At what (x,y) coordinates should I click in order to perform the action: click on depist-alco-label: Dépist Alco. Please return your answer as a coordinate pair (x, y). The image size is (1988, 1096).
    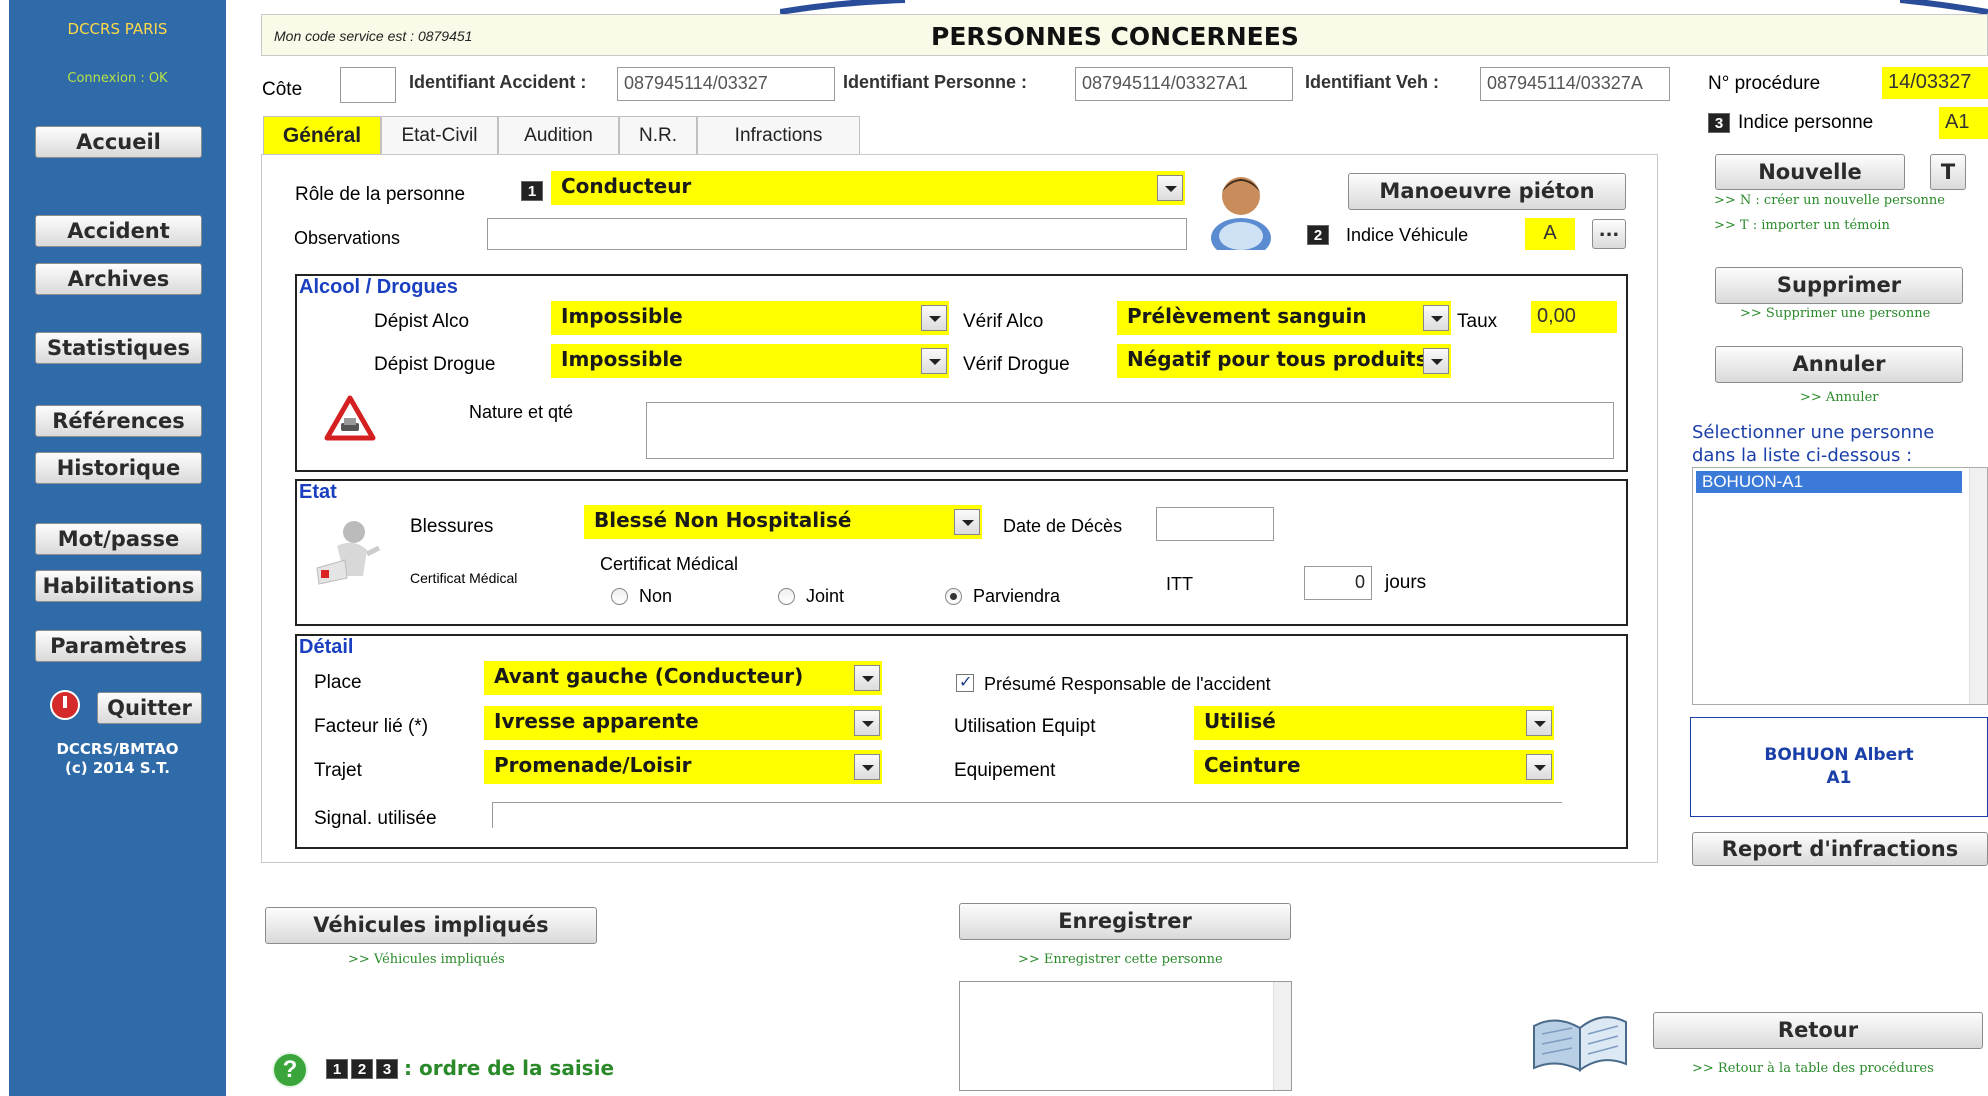
    Looking at the image, I should click on (422, 321).